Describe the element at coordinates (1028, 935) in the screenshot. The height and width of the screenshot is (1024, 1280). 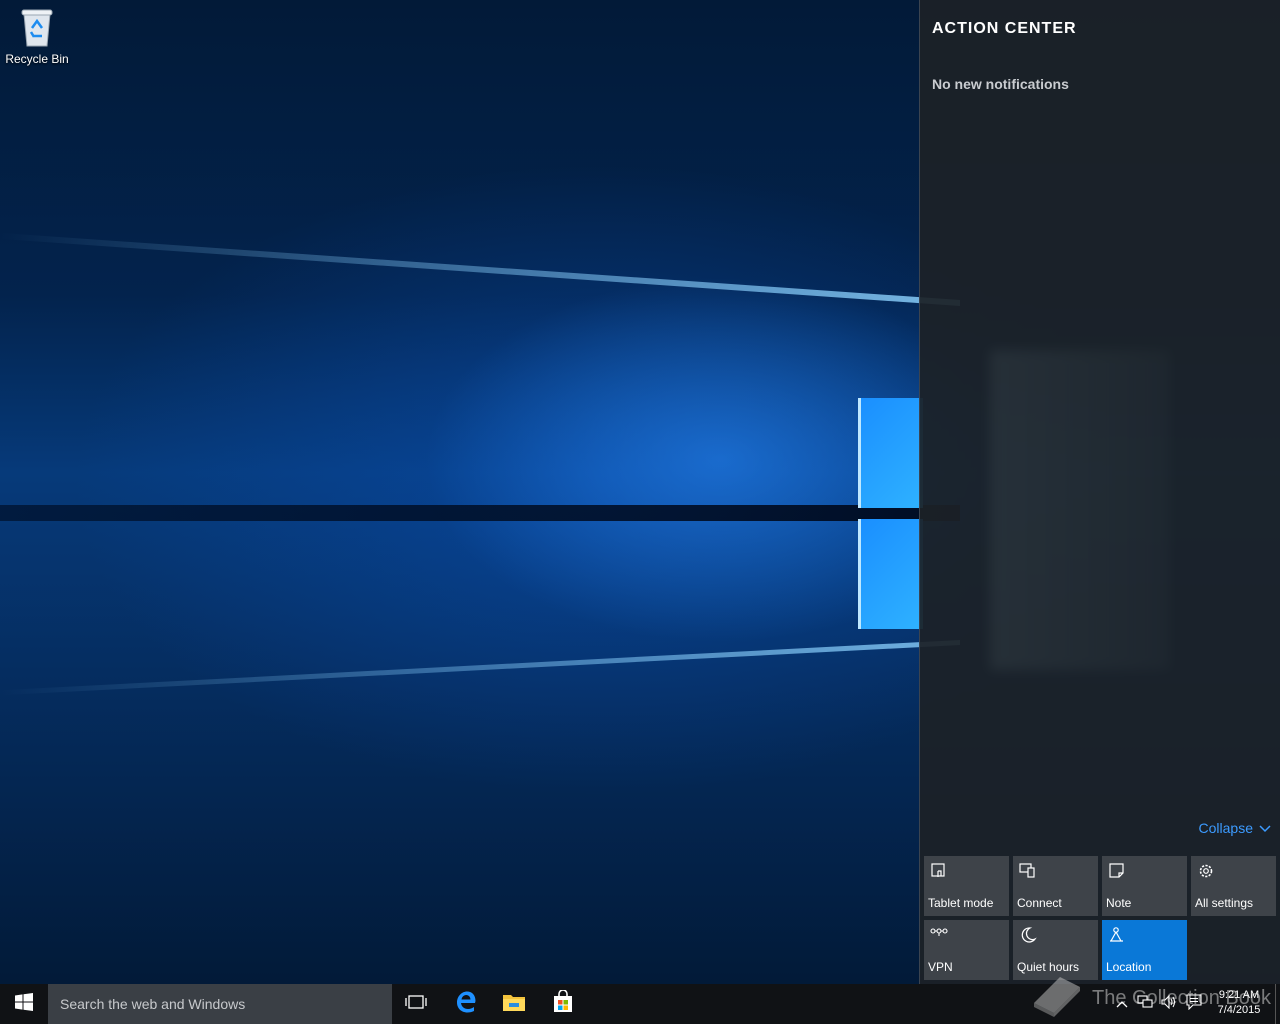
I see `moon-icon` at that location.